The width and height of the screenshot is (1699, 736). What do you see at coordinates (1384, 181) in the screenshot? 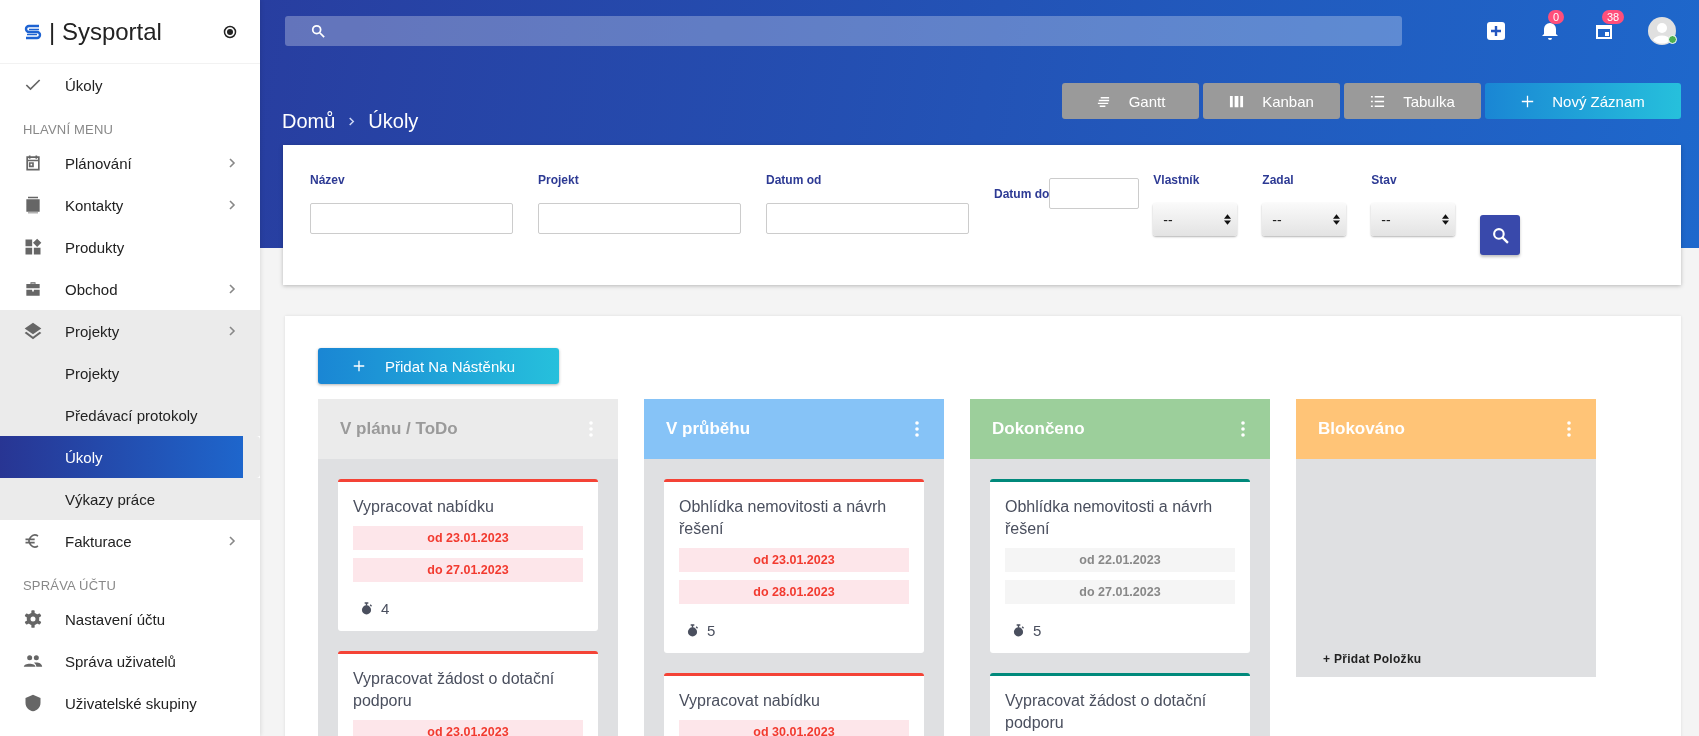
I see `filter-label: Stav` at bounding box center [1384, 181].